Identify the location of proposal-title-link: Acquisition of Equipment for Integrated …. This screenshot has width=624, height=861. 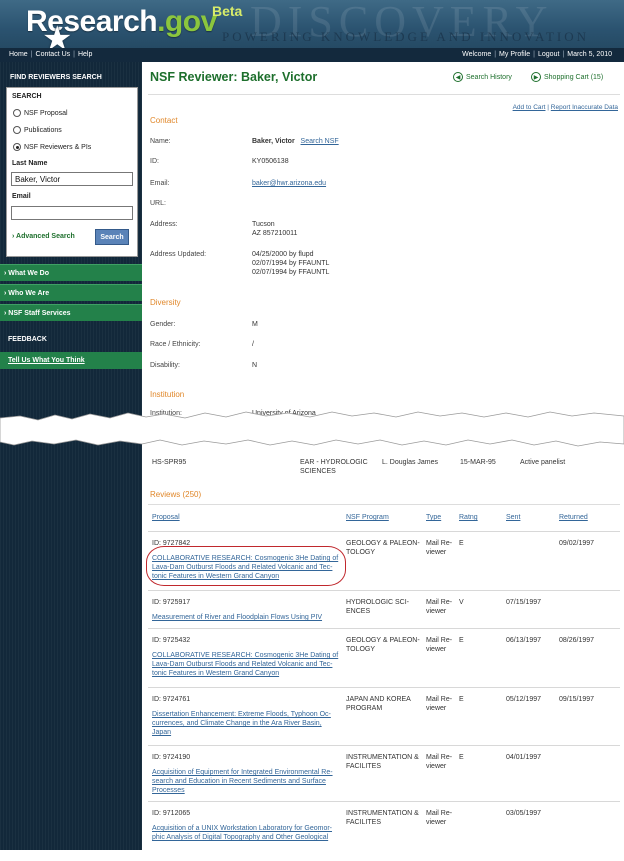
(250, 781).